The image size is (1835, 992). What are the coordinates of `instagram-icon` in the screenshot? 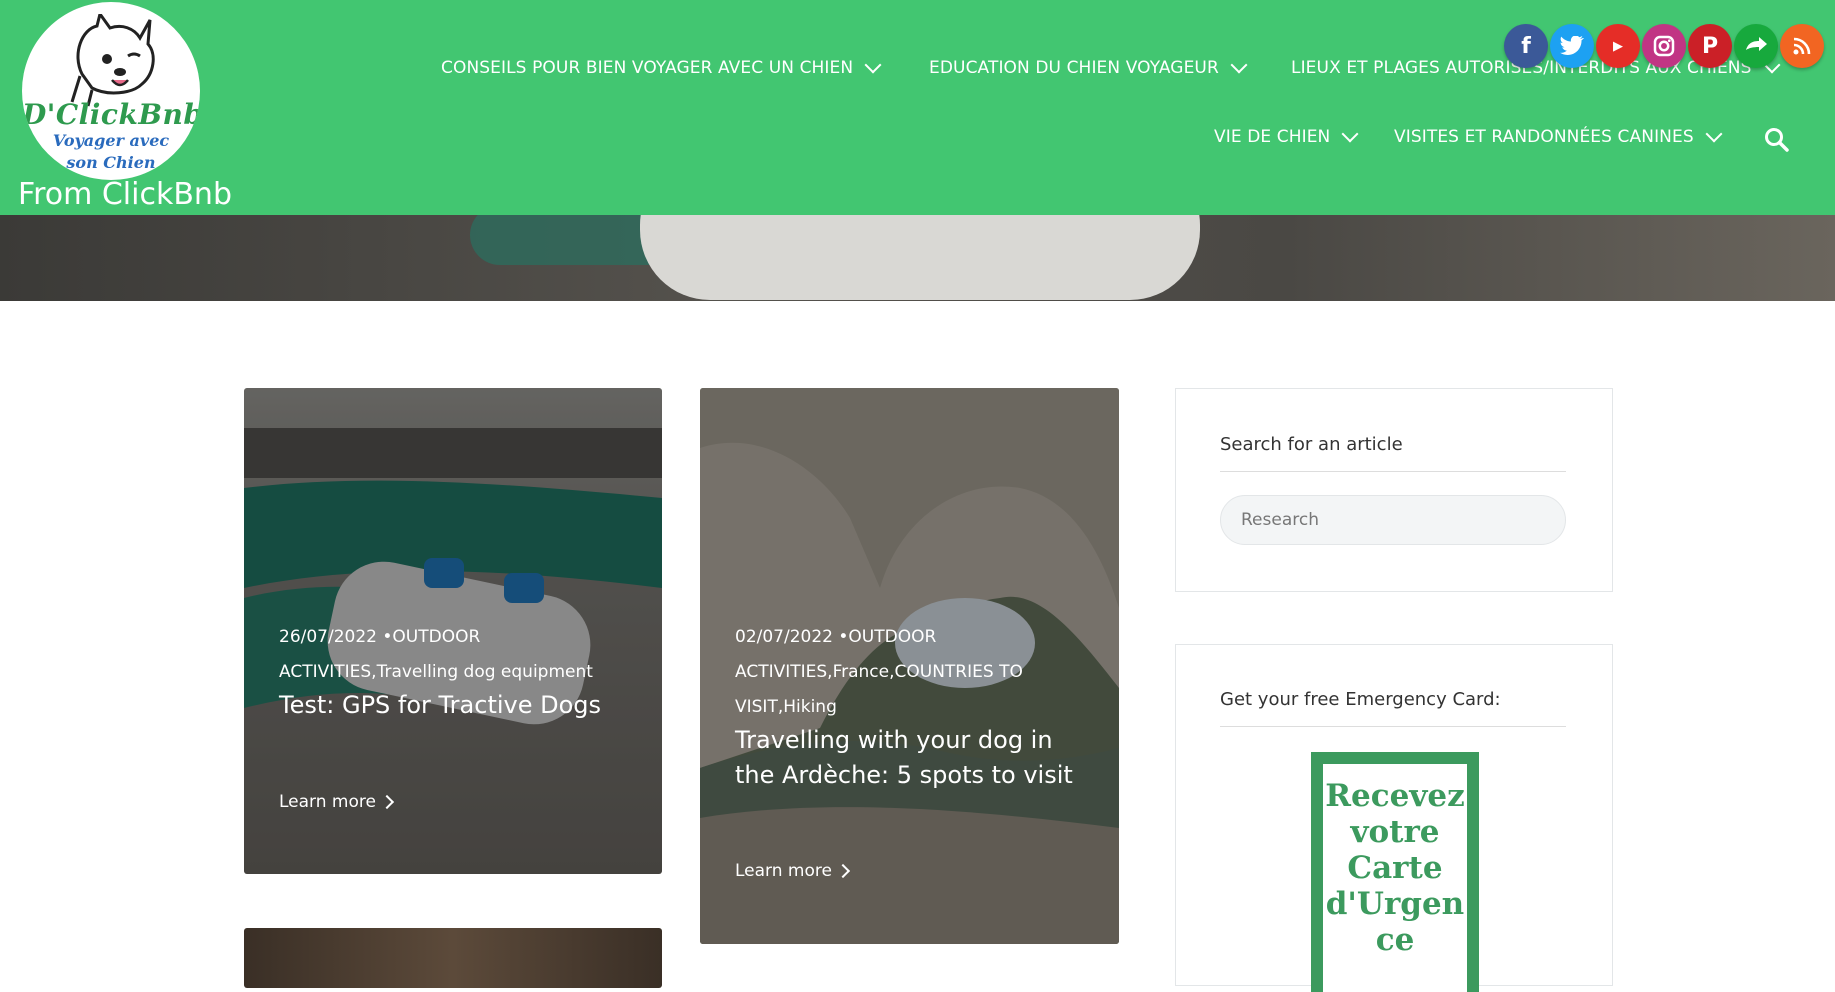 It's located at (1664, 46).